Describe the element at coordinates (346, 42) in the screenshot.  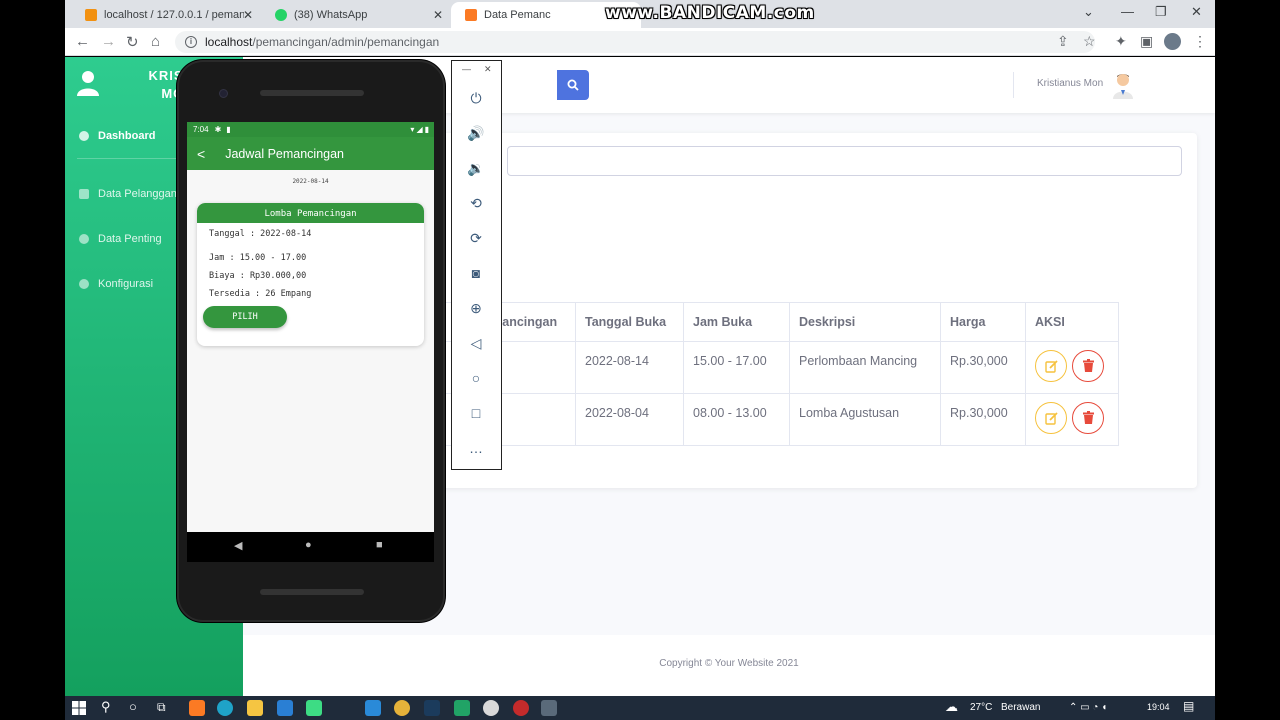
I see `url-path: /pemancingan/admin/pemancingan` at that location.